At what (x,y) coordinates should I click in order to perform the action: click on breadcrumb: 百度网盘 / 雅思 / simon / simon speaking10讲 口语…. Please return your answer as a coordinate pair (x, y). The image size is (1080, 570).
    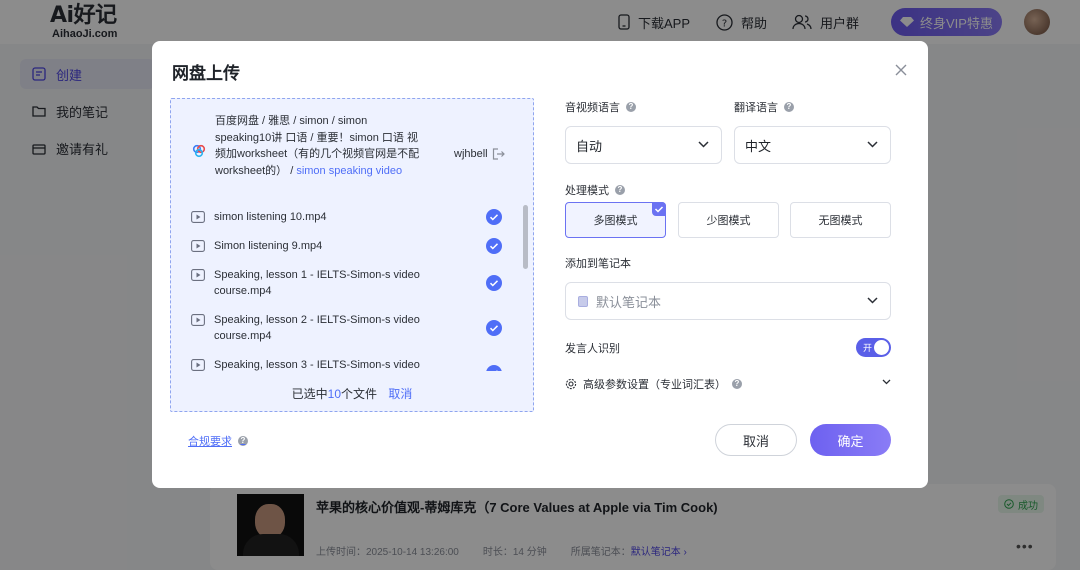
    Looking at the image, I should click on (356, 154).